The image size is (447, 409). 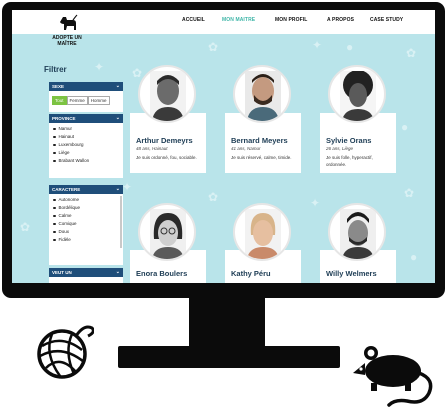 I want to click on nav-accueil: ACCUEIL, so click(x=193, y=20).